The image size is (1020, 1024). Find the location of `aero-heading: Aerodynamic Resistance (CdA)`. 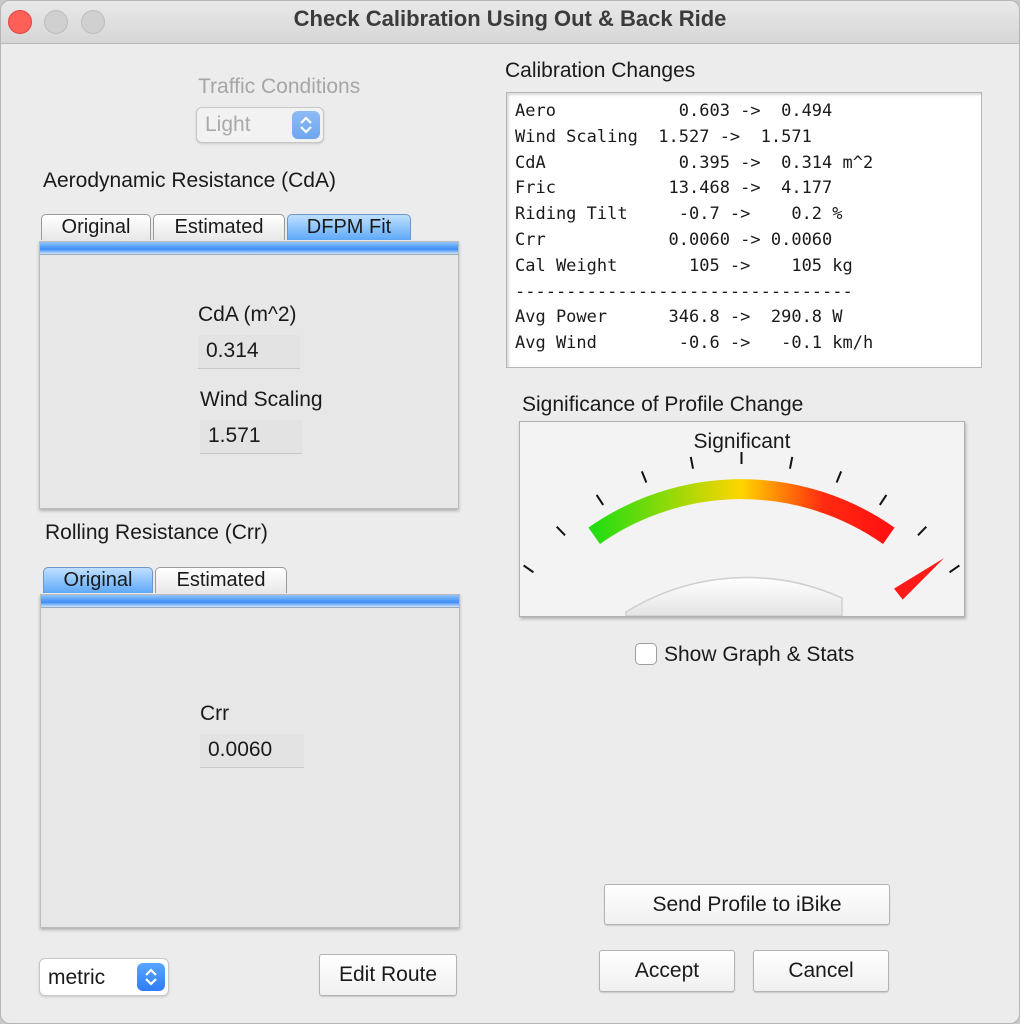

aero-heading: Aerodynamic Resistance (CdA) is located at coordinates (189, 180).